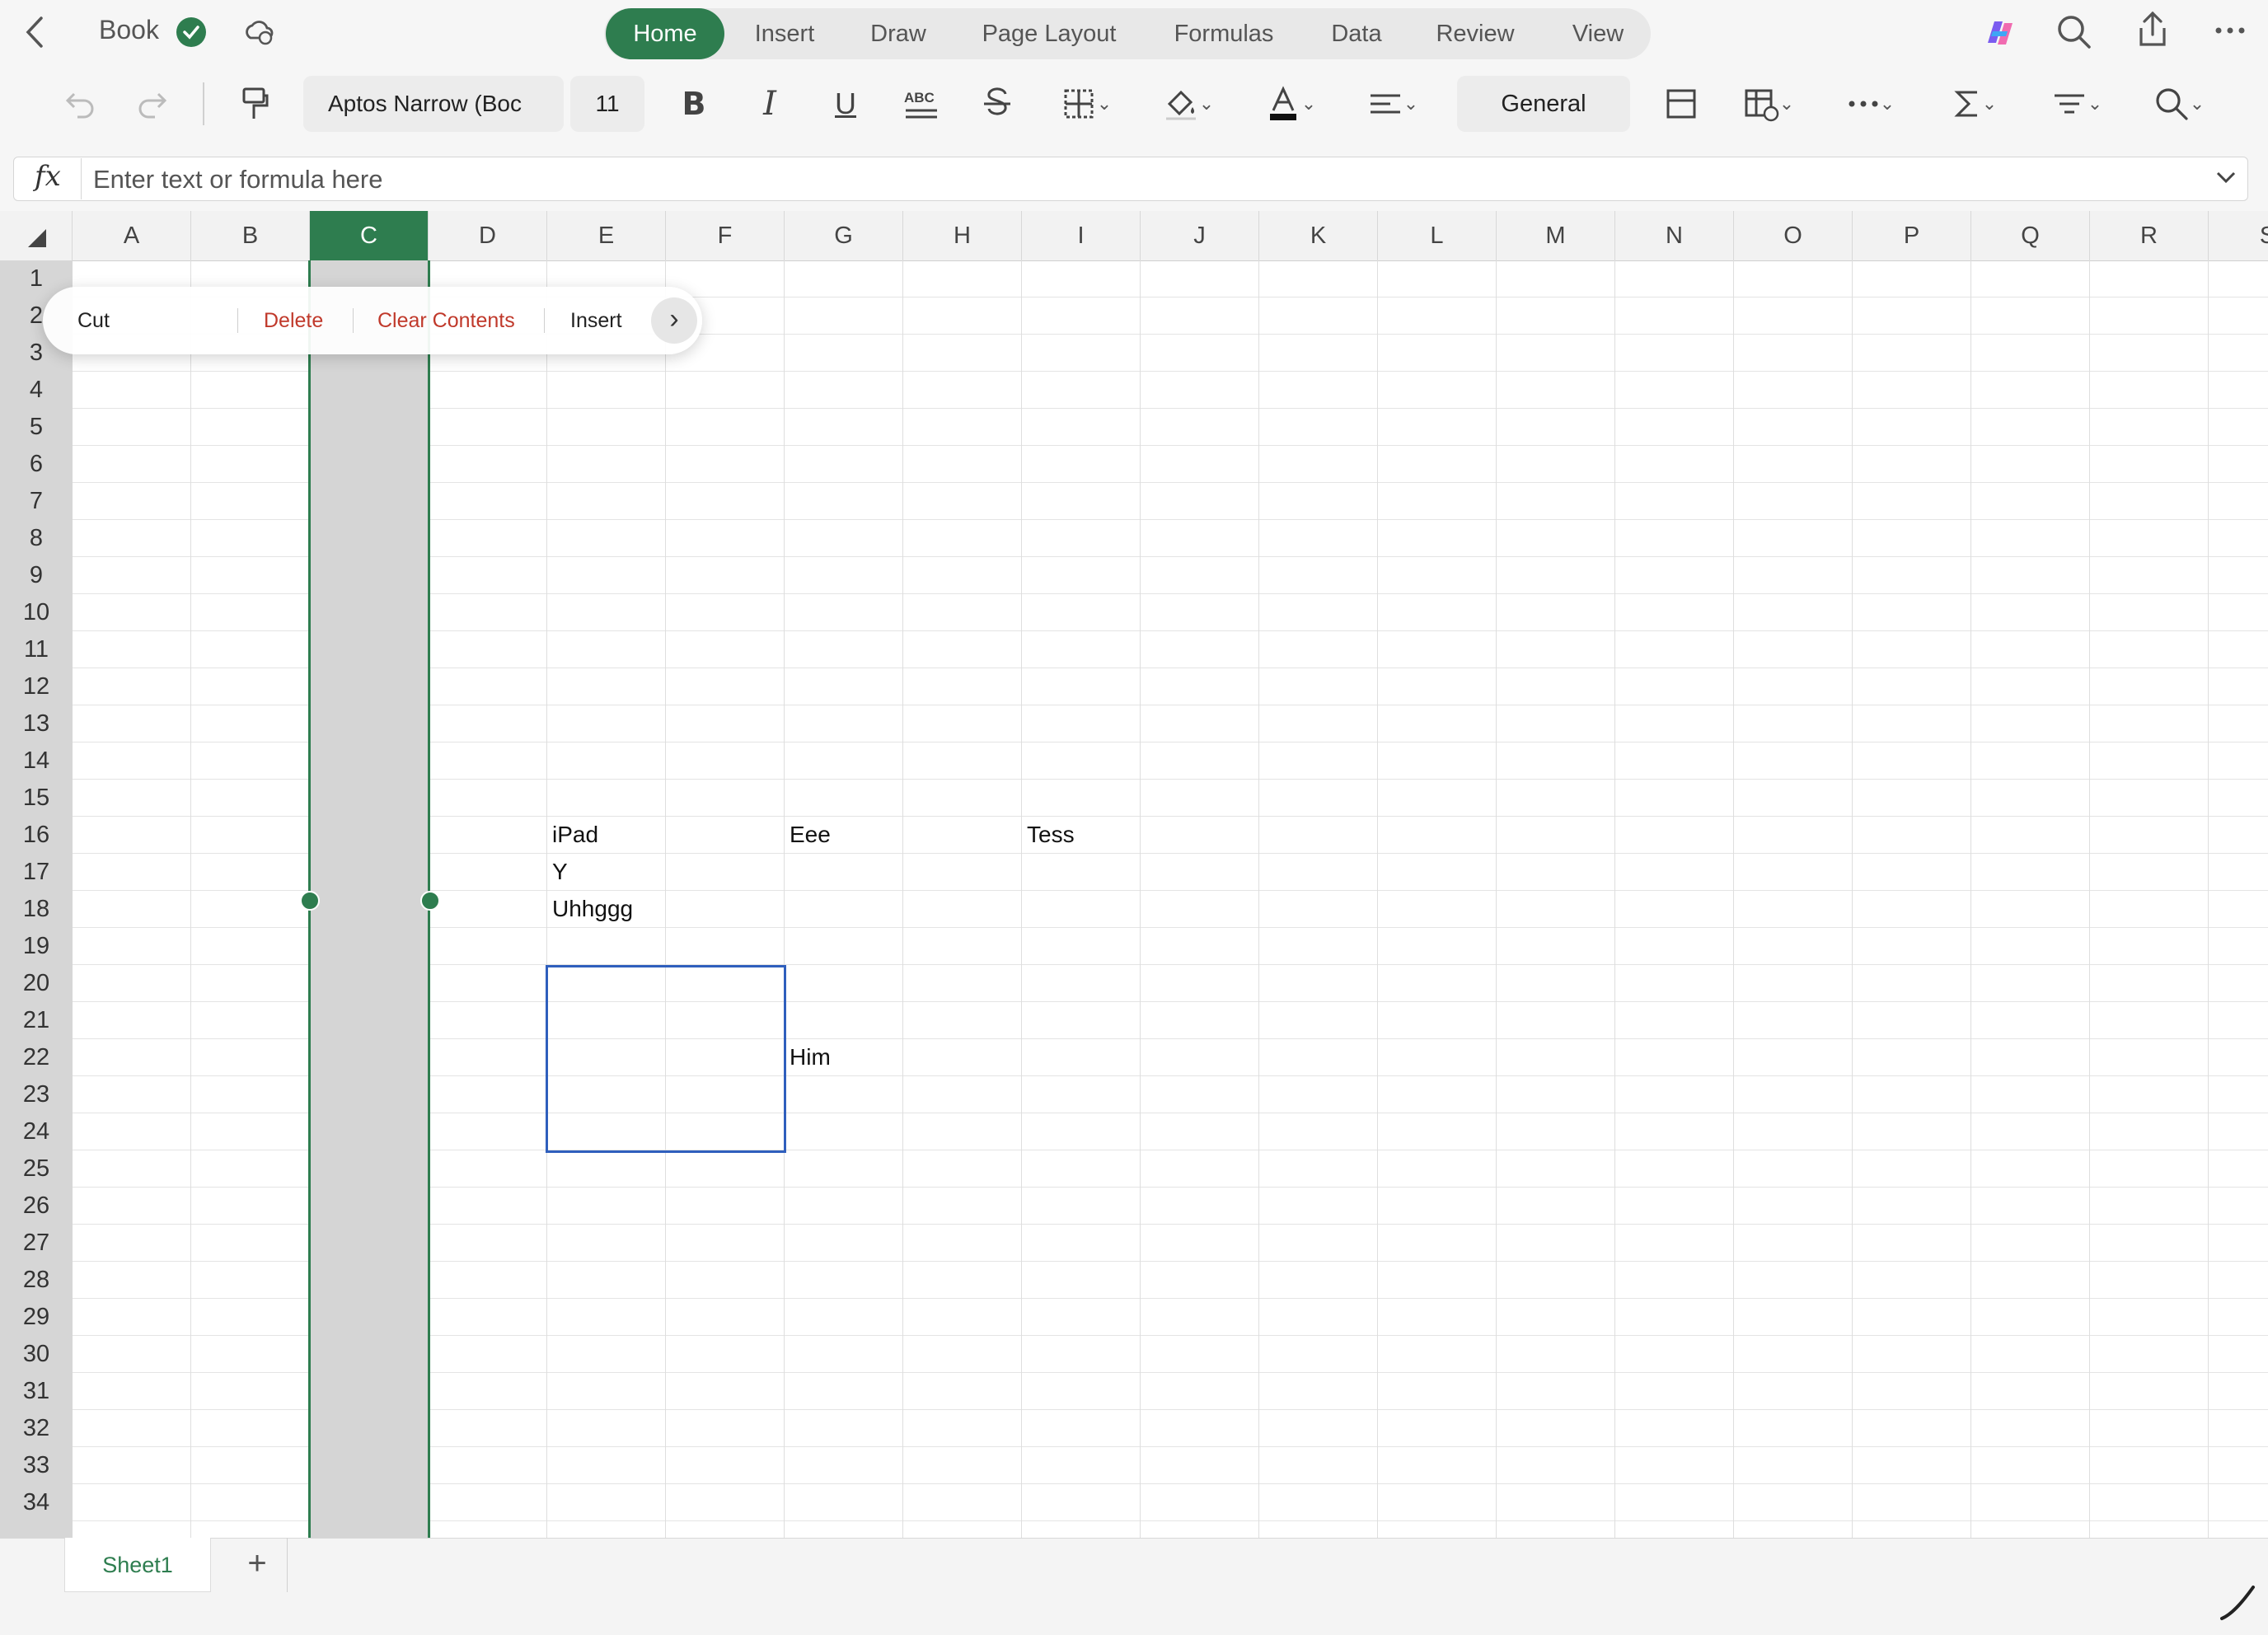 This screenshot has height=1635, width=2268. Describe the element at coordinates (592, 909) in the screenshot. I see `cell-e18: Uhhggg` at that location.